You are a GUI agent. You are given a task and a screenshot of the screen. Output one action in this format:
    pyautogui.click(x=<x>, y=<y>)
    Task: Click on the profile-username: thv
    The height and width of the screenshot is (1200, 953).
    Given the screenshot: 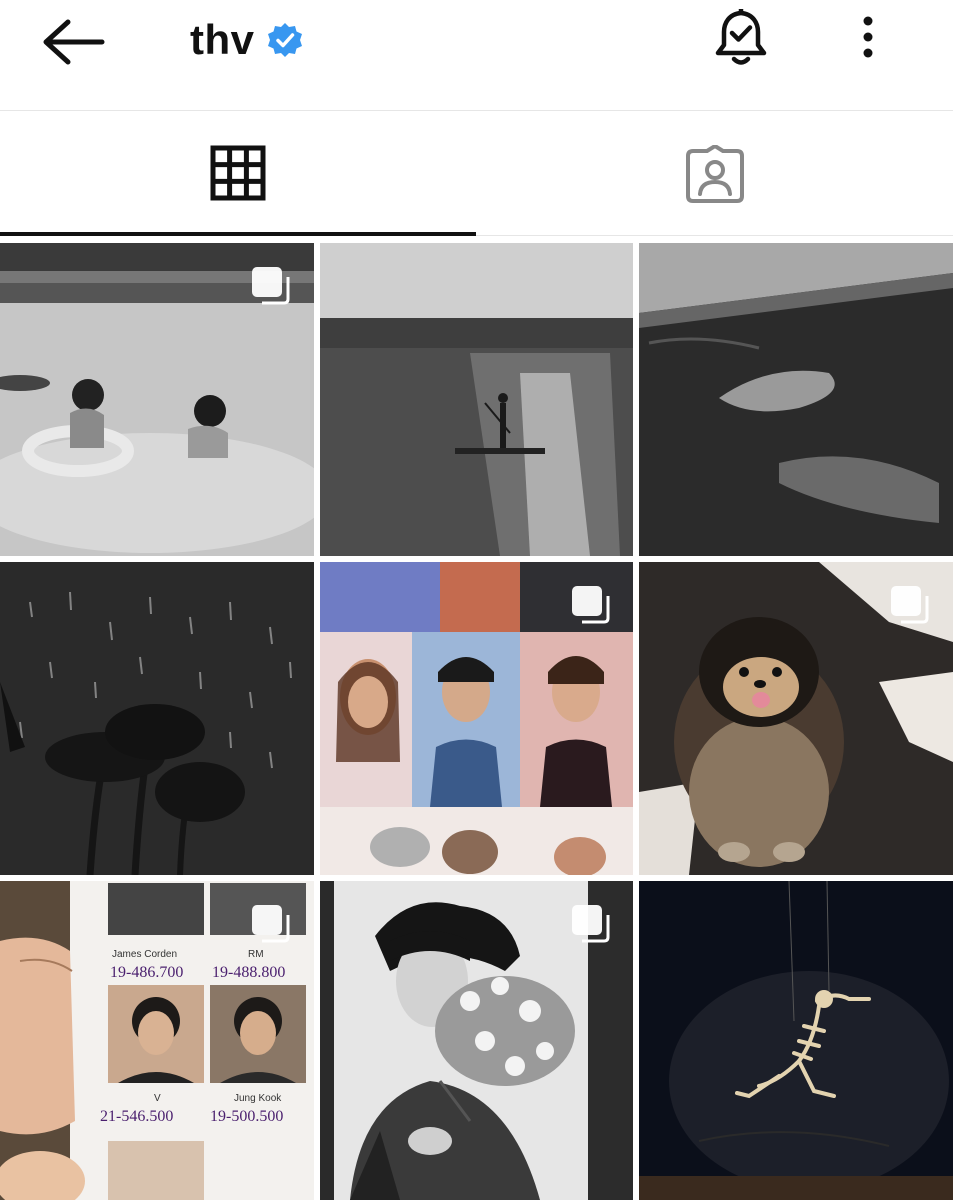 What is the action you would take?
    pyautogui.click(x=246, y=40)
    